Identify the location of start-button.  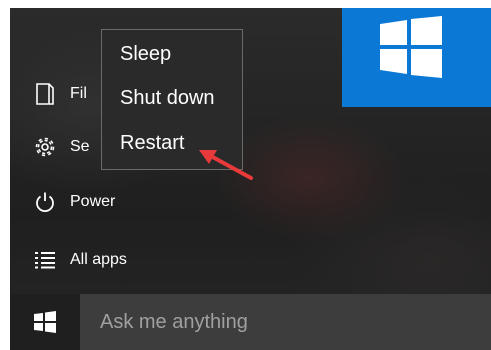
(45, 322).